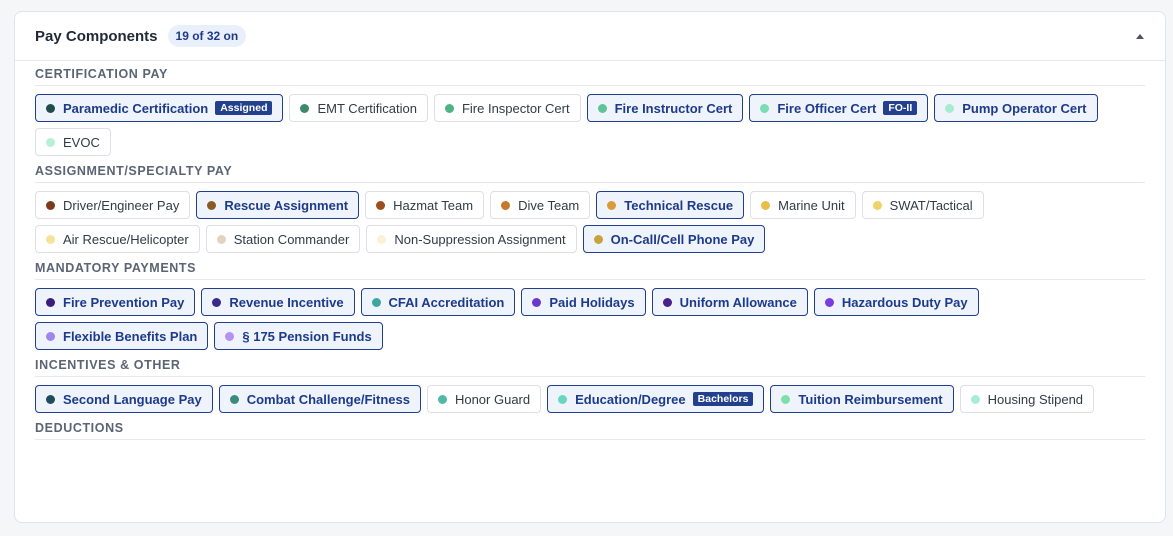  I want to click on chip-label: EVOC, so click(81, 142).